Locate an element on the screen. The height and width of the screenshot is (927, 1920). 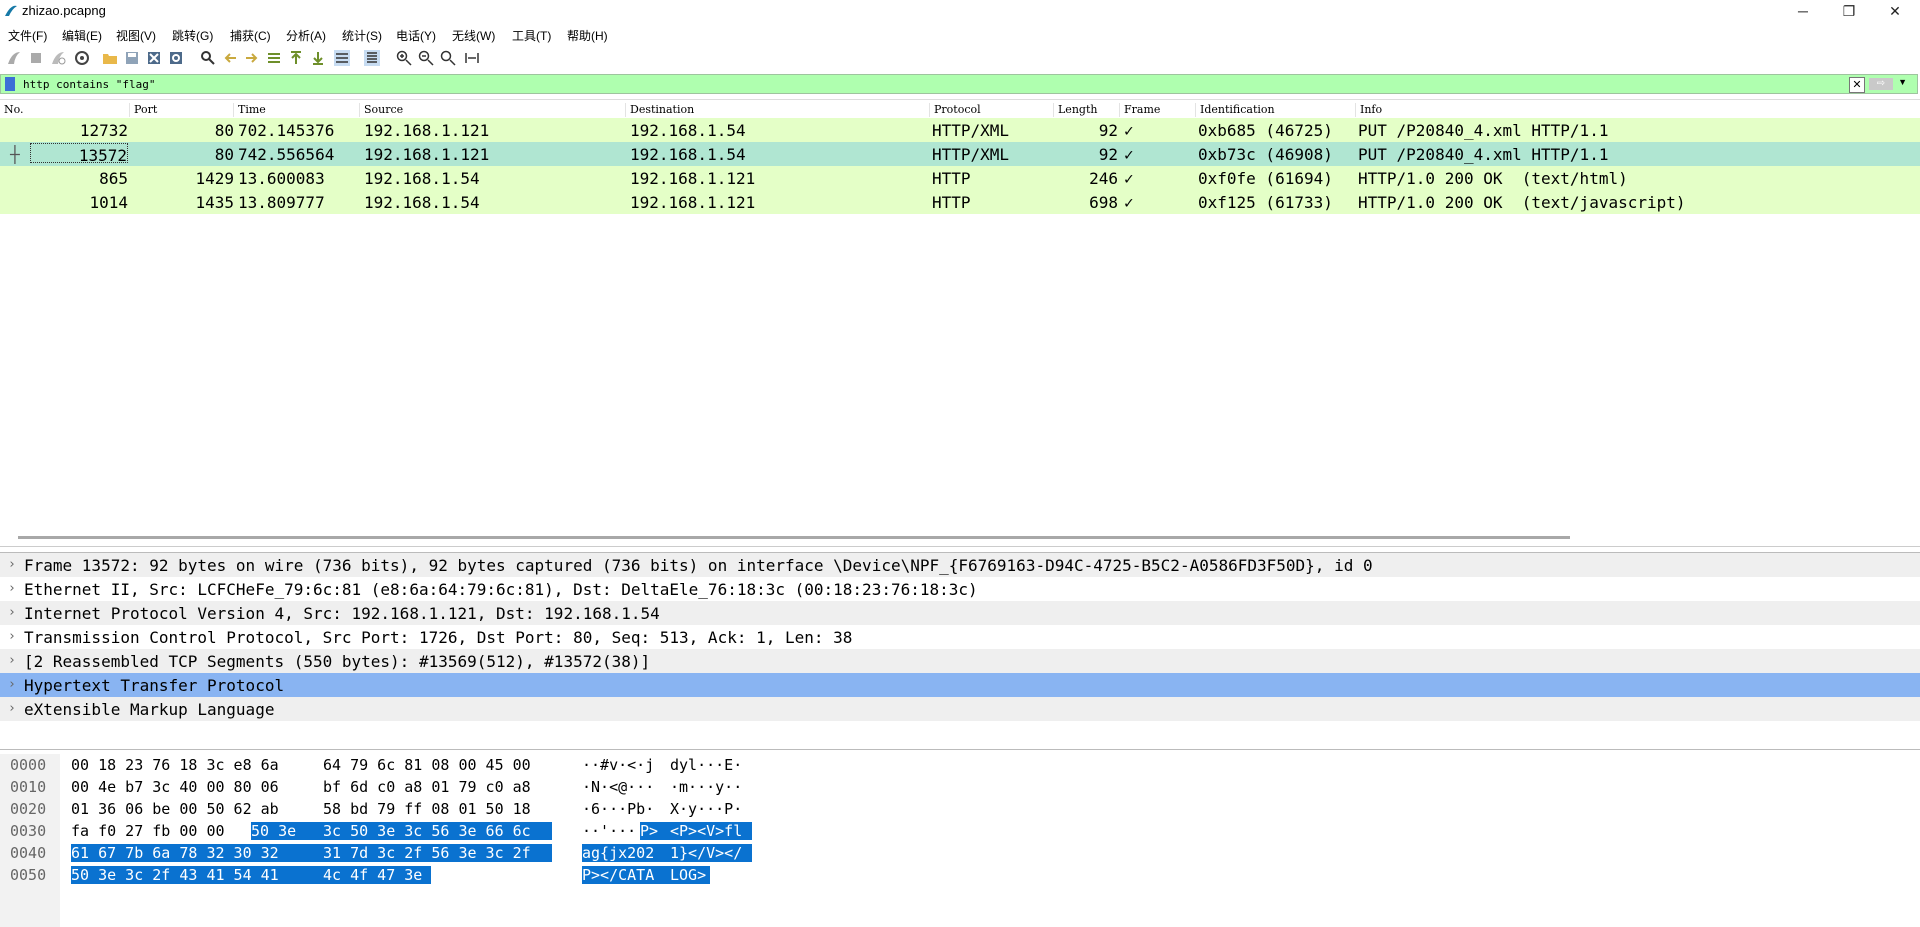
clear-filter-button: ✕ is located at coordinates (1857, 85).